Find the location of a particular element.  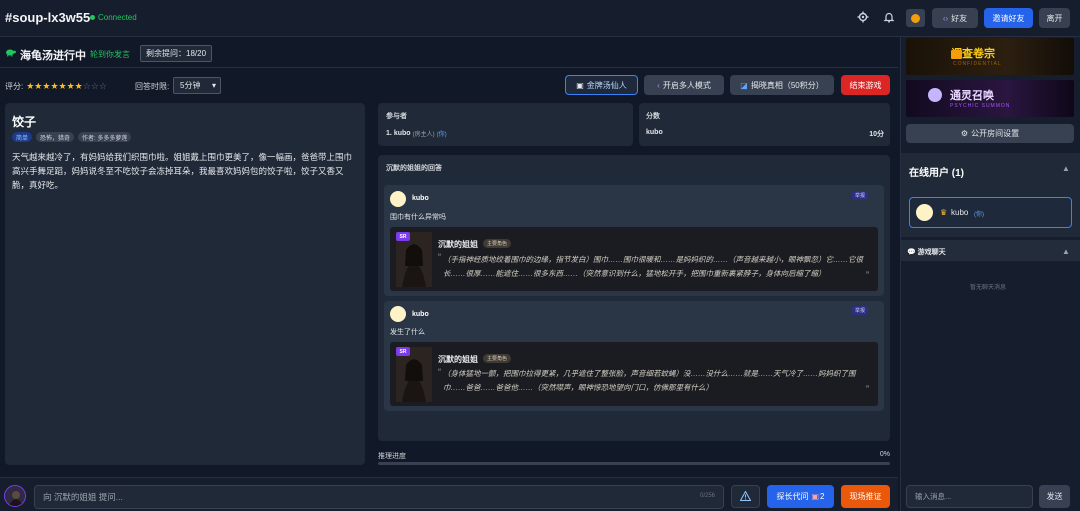

room-title: #soup-lx3w55 is located at coordinates (48, 17).